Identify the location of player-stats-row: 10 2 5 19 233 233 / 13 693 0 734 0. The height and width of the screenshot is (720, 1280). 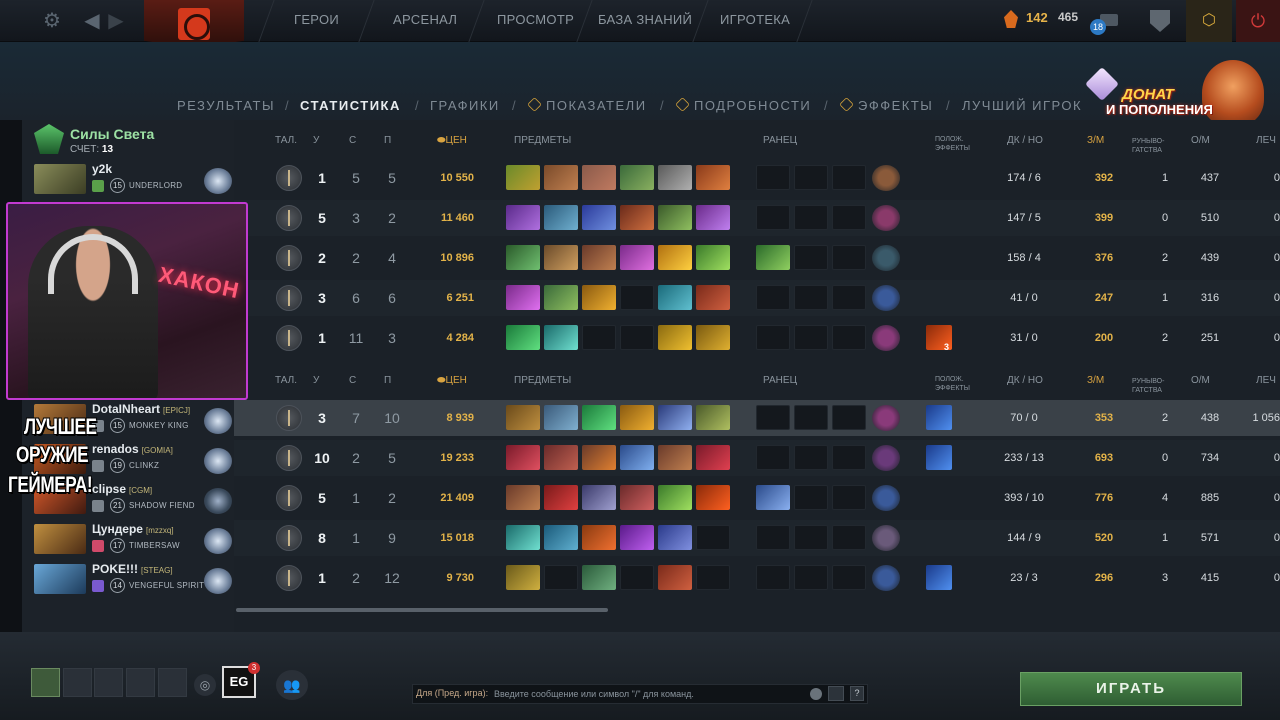
(757, 458).